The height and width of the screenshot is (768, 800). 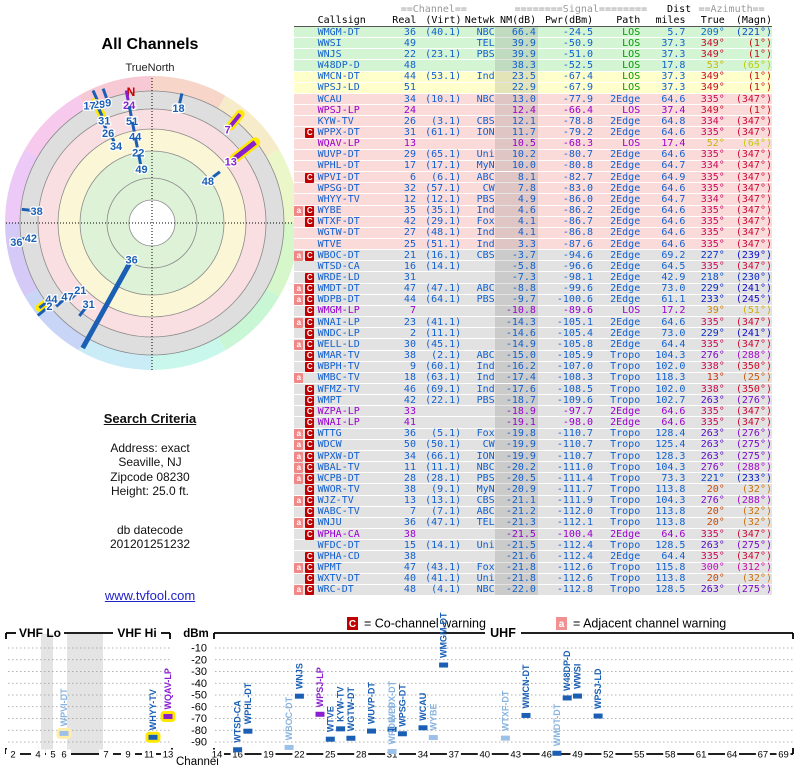 What do you see at coordinates (712, 356) in the screenshot?
I see `true-azimuth-cell: 276°` at bounding box center [712, 356].